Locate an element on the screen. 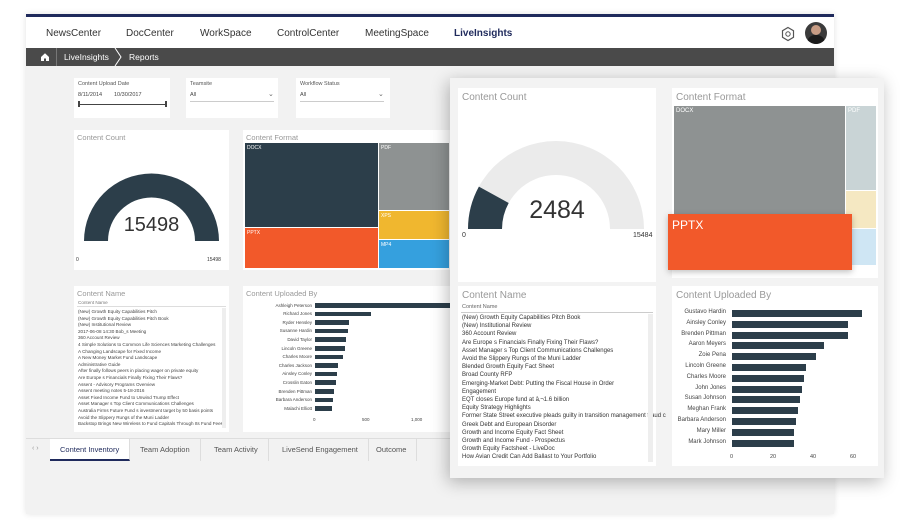 The height and width of the screenshot is (520, 900). nav-doccenter: DocCenter is located at coordinates (150, 33).